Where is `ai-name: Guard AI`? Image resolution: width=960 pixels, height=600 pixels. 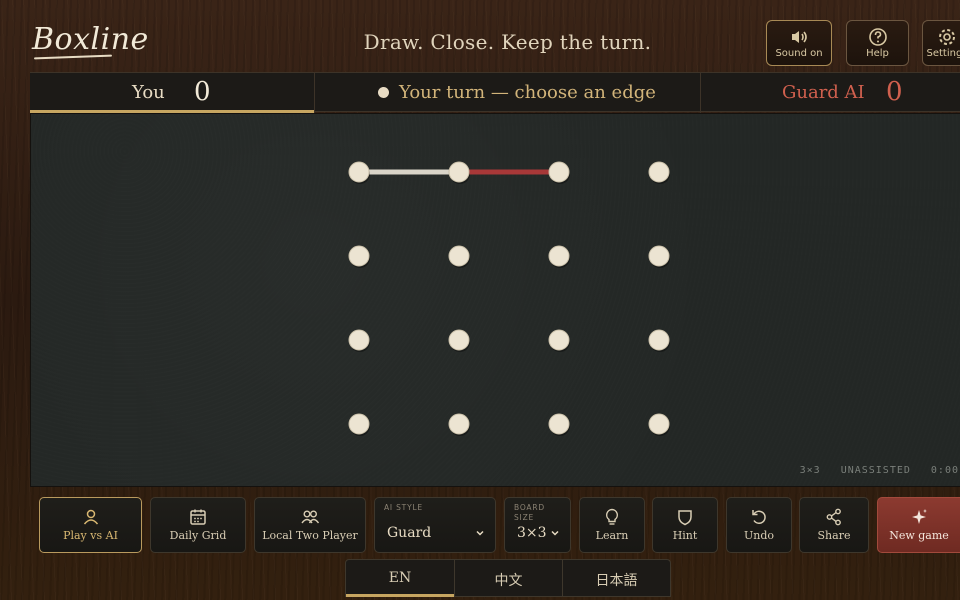 ai-name: Guard AI is located at coordinates (823, 92).